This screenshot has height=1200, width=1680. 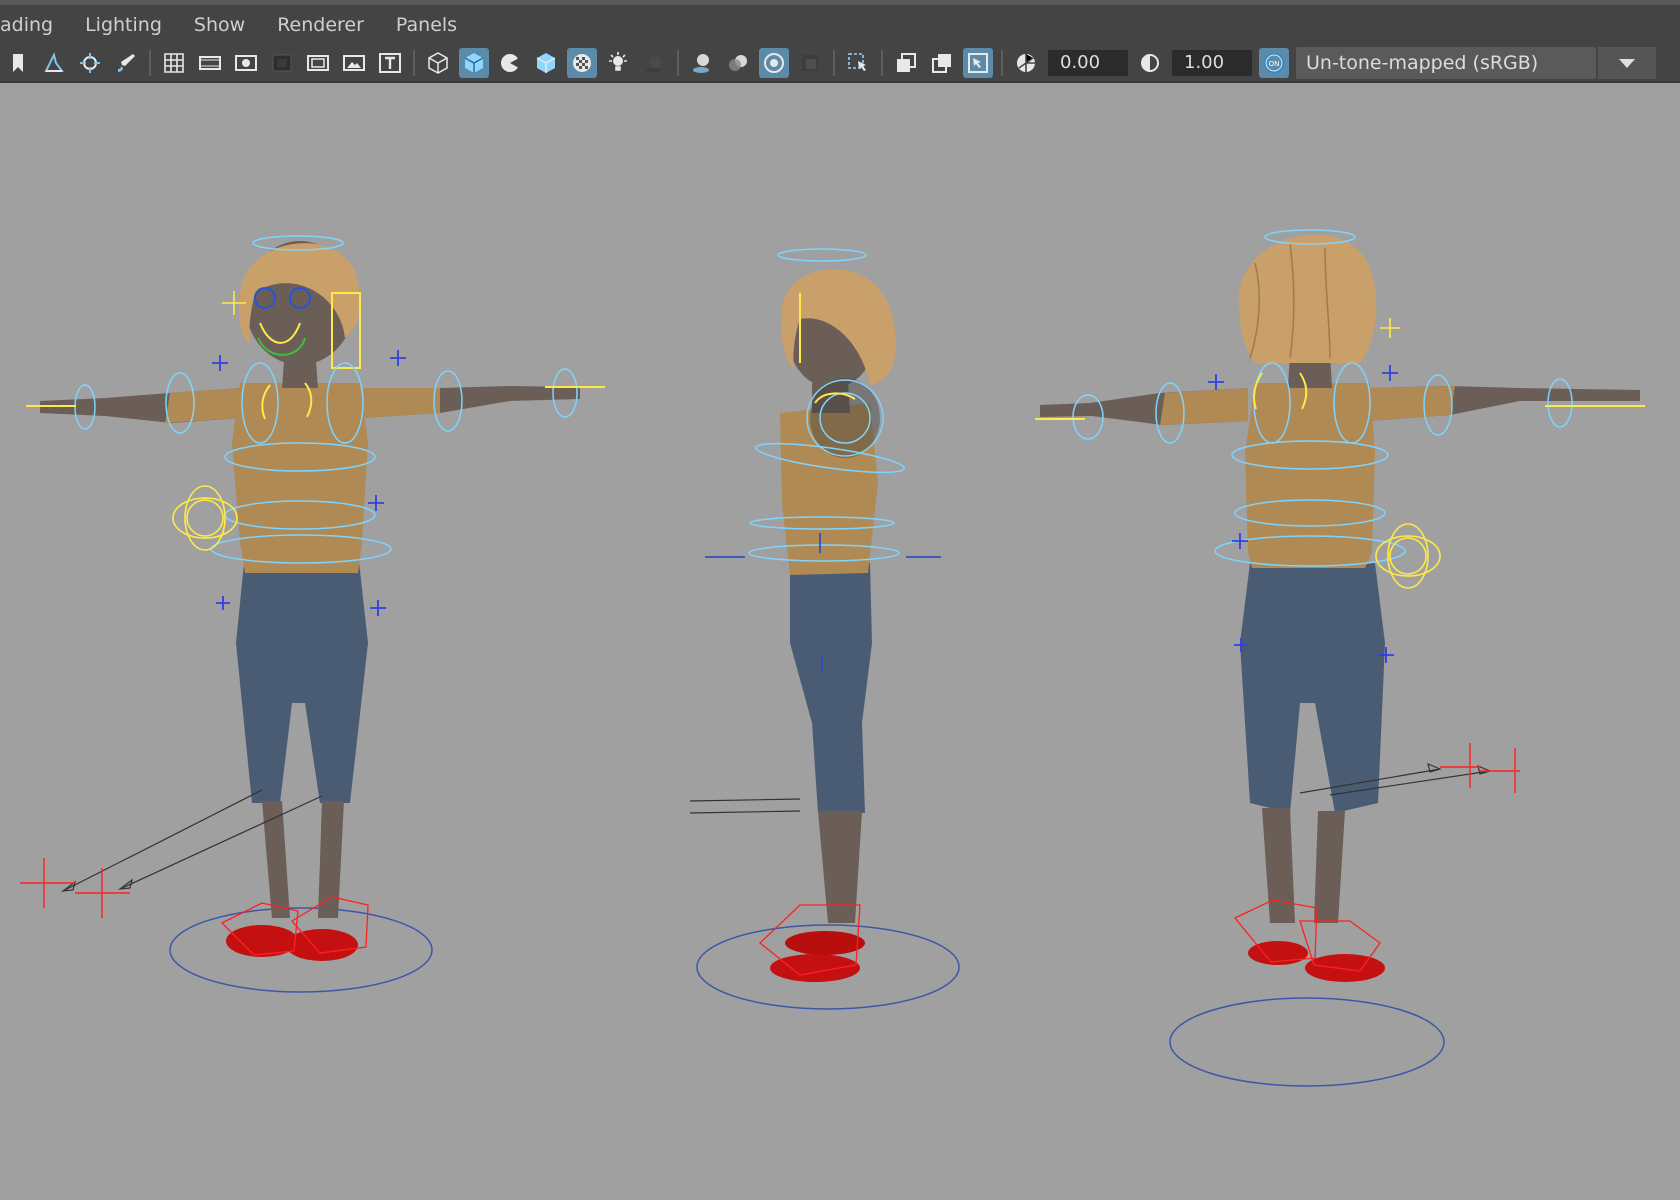 I want to click on screen-space-ao-icon, so click(x=702, y=63).